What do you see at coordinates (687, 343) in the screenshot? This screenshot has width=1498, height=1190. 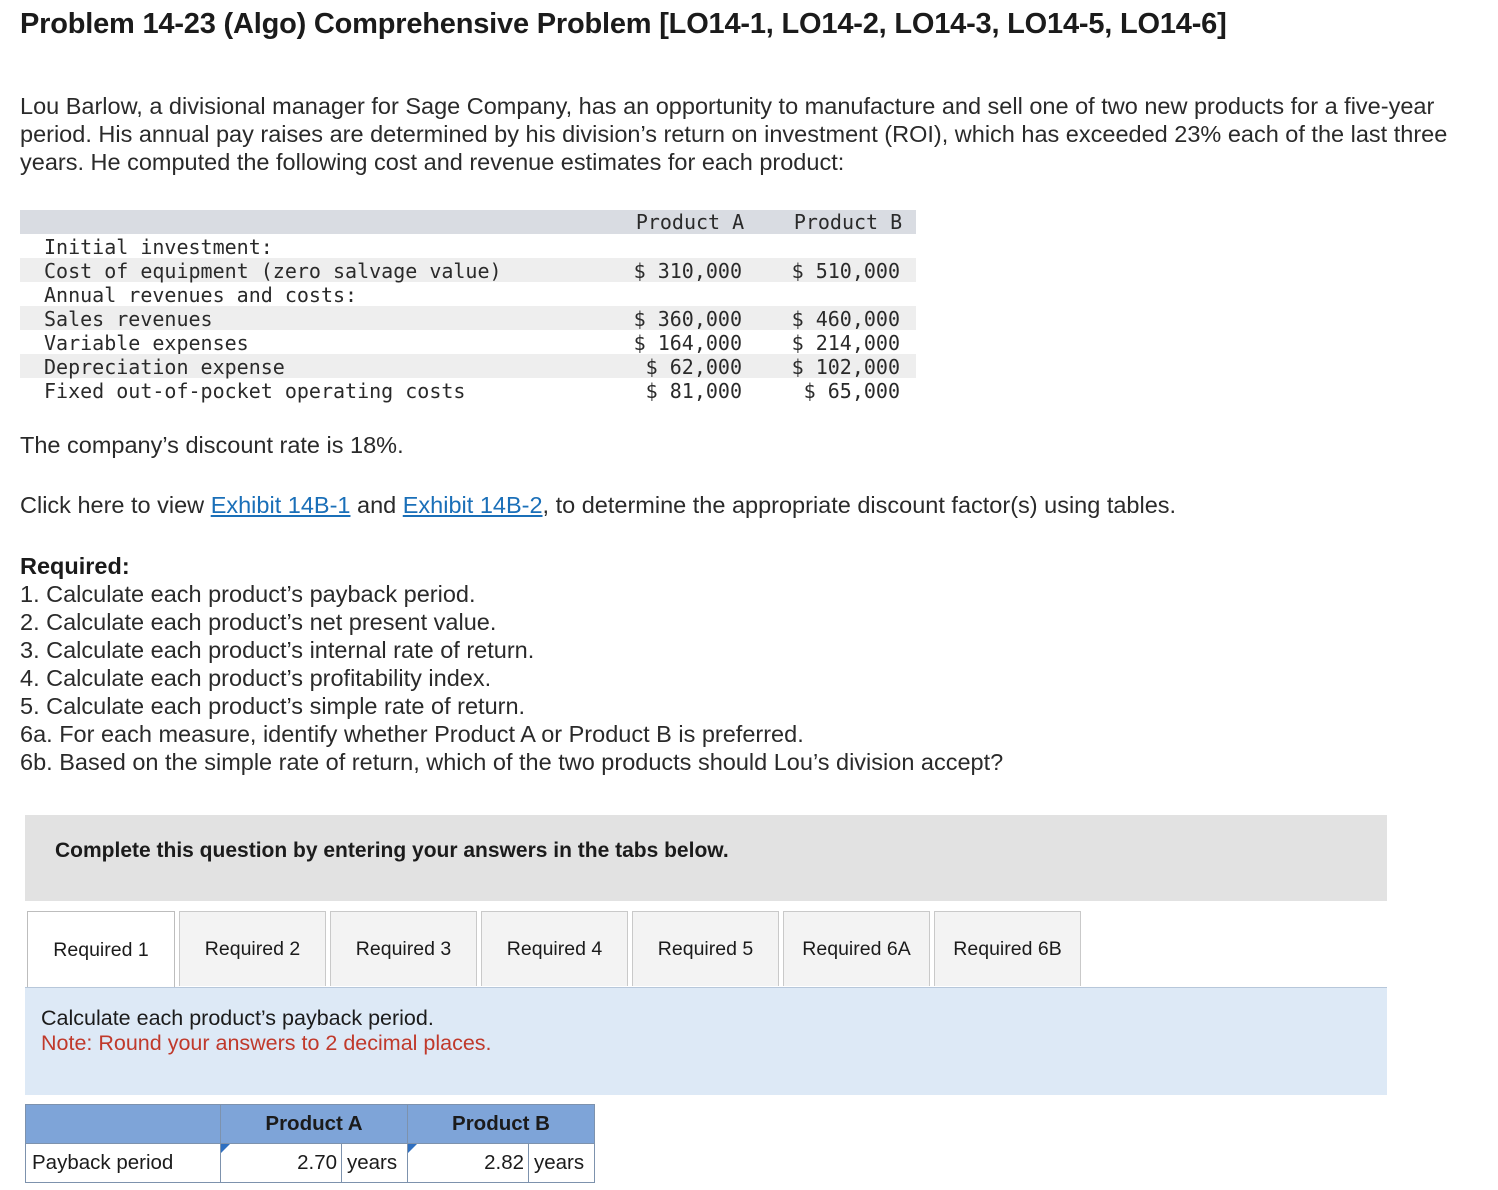 I see `value-product-a: $ 164,000` at bounding box center [687, 343].